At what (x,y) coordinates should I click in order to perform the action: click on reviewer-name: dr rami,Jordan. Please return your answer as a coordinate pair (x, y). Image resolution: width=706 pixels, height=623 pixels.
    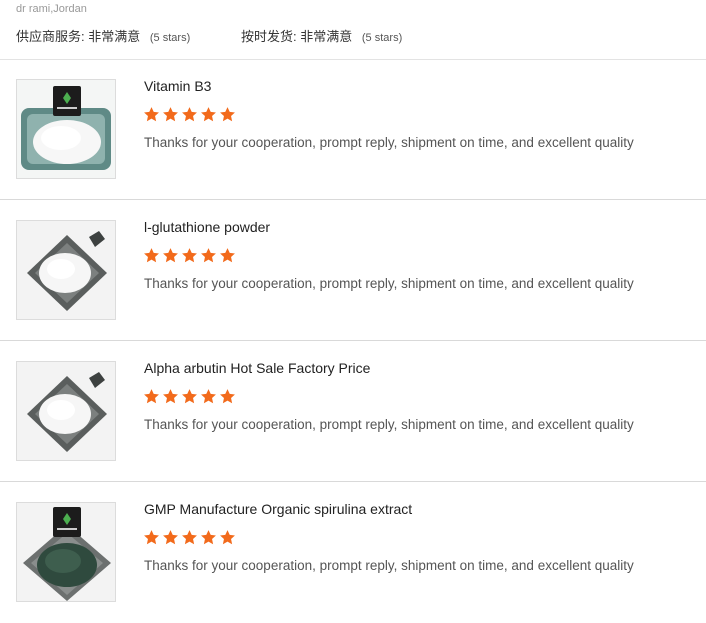
    Looking at the image, I should click on (51, 9).